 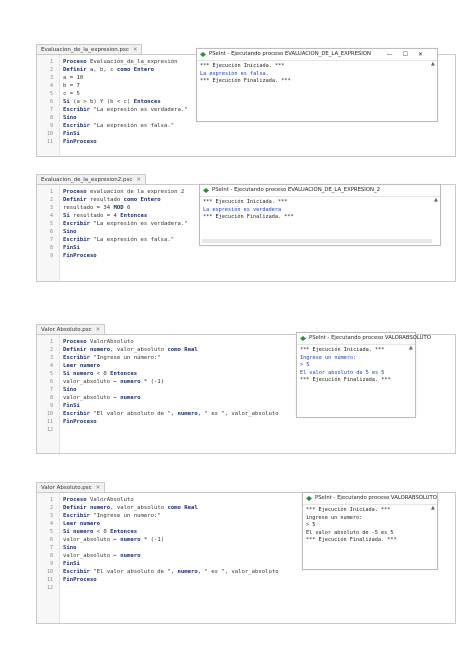 What do you see at coordinates (88, 208) in the screenshot?
I see `code-token: resultado = 34` at bounding box center [88, 208].